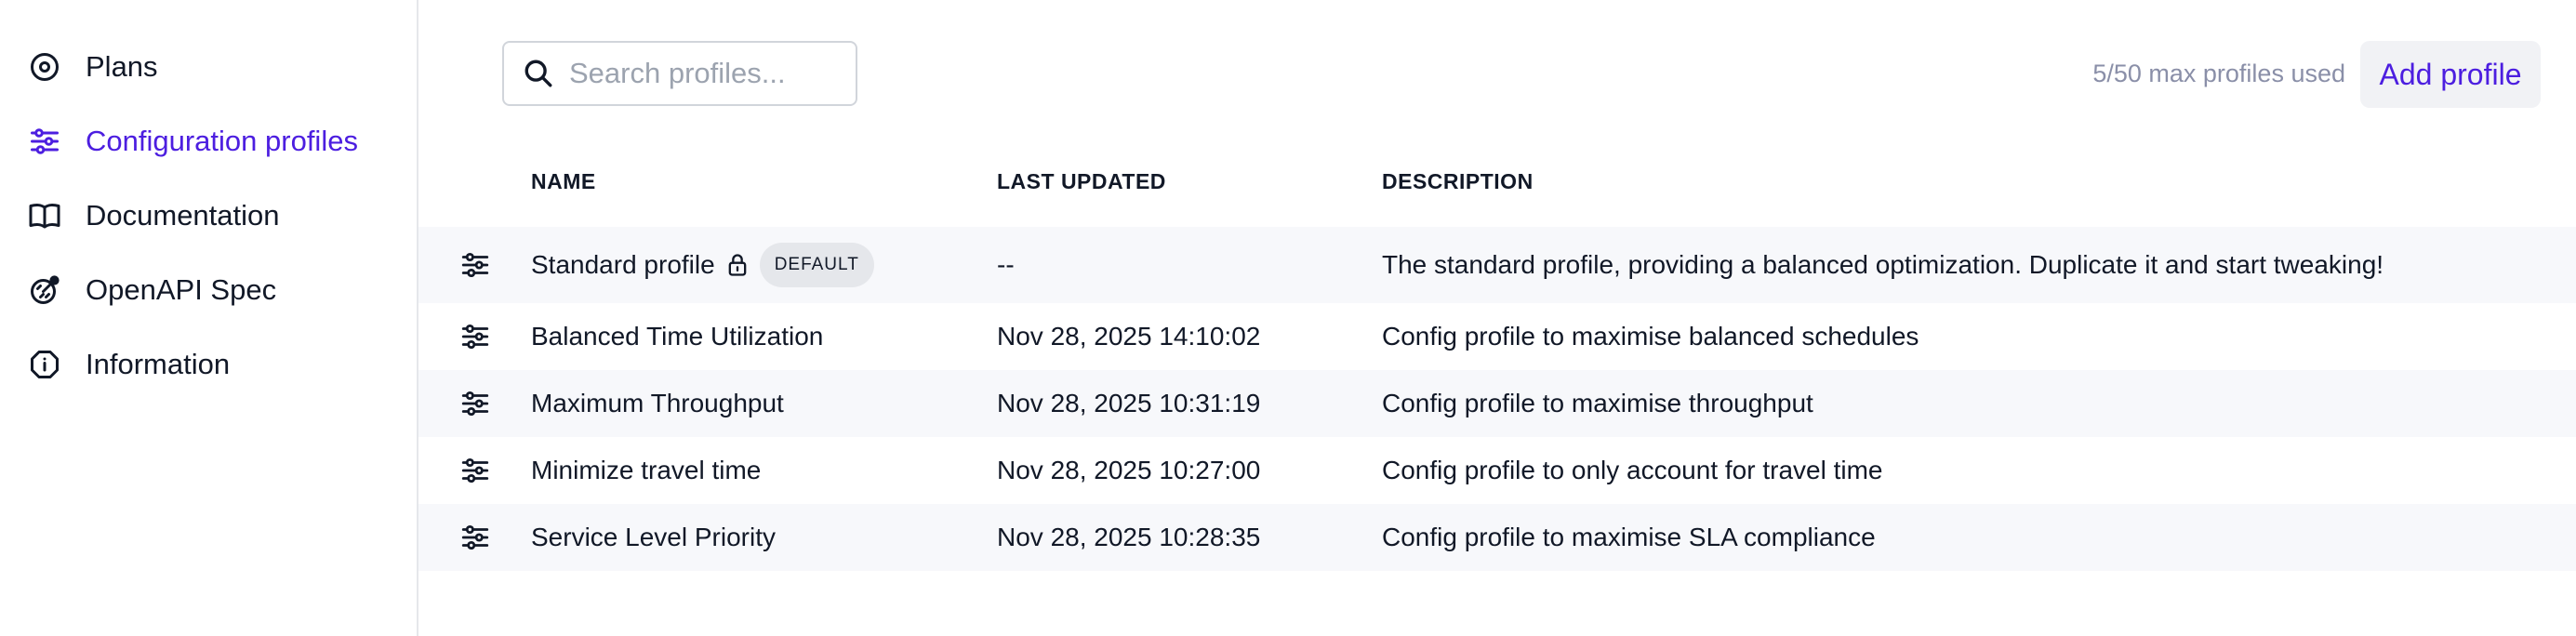  Describe the element at coordinates (646, 470) in the screenshot. I see `profile-name: Minimize travel time` at that location.